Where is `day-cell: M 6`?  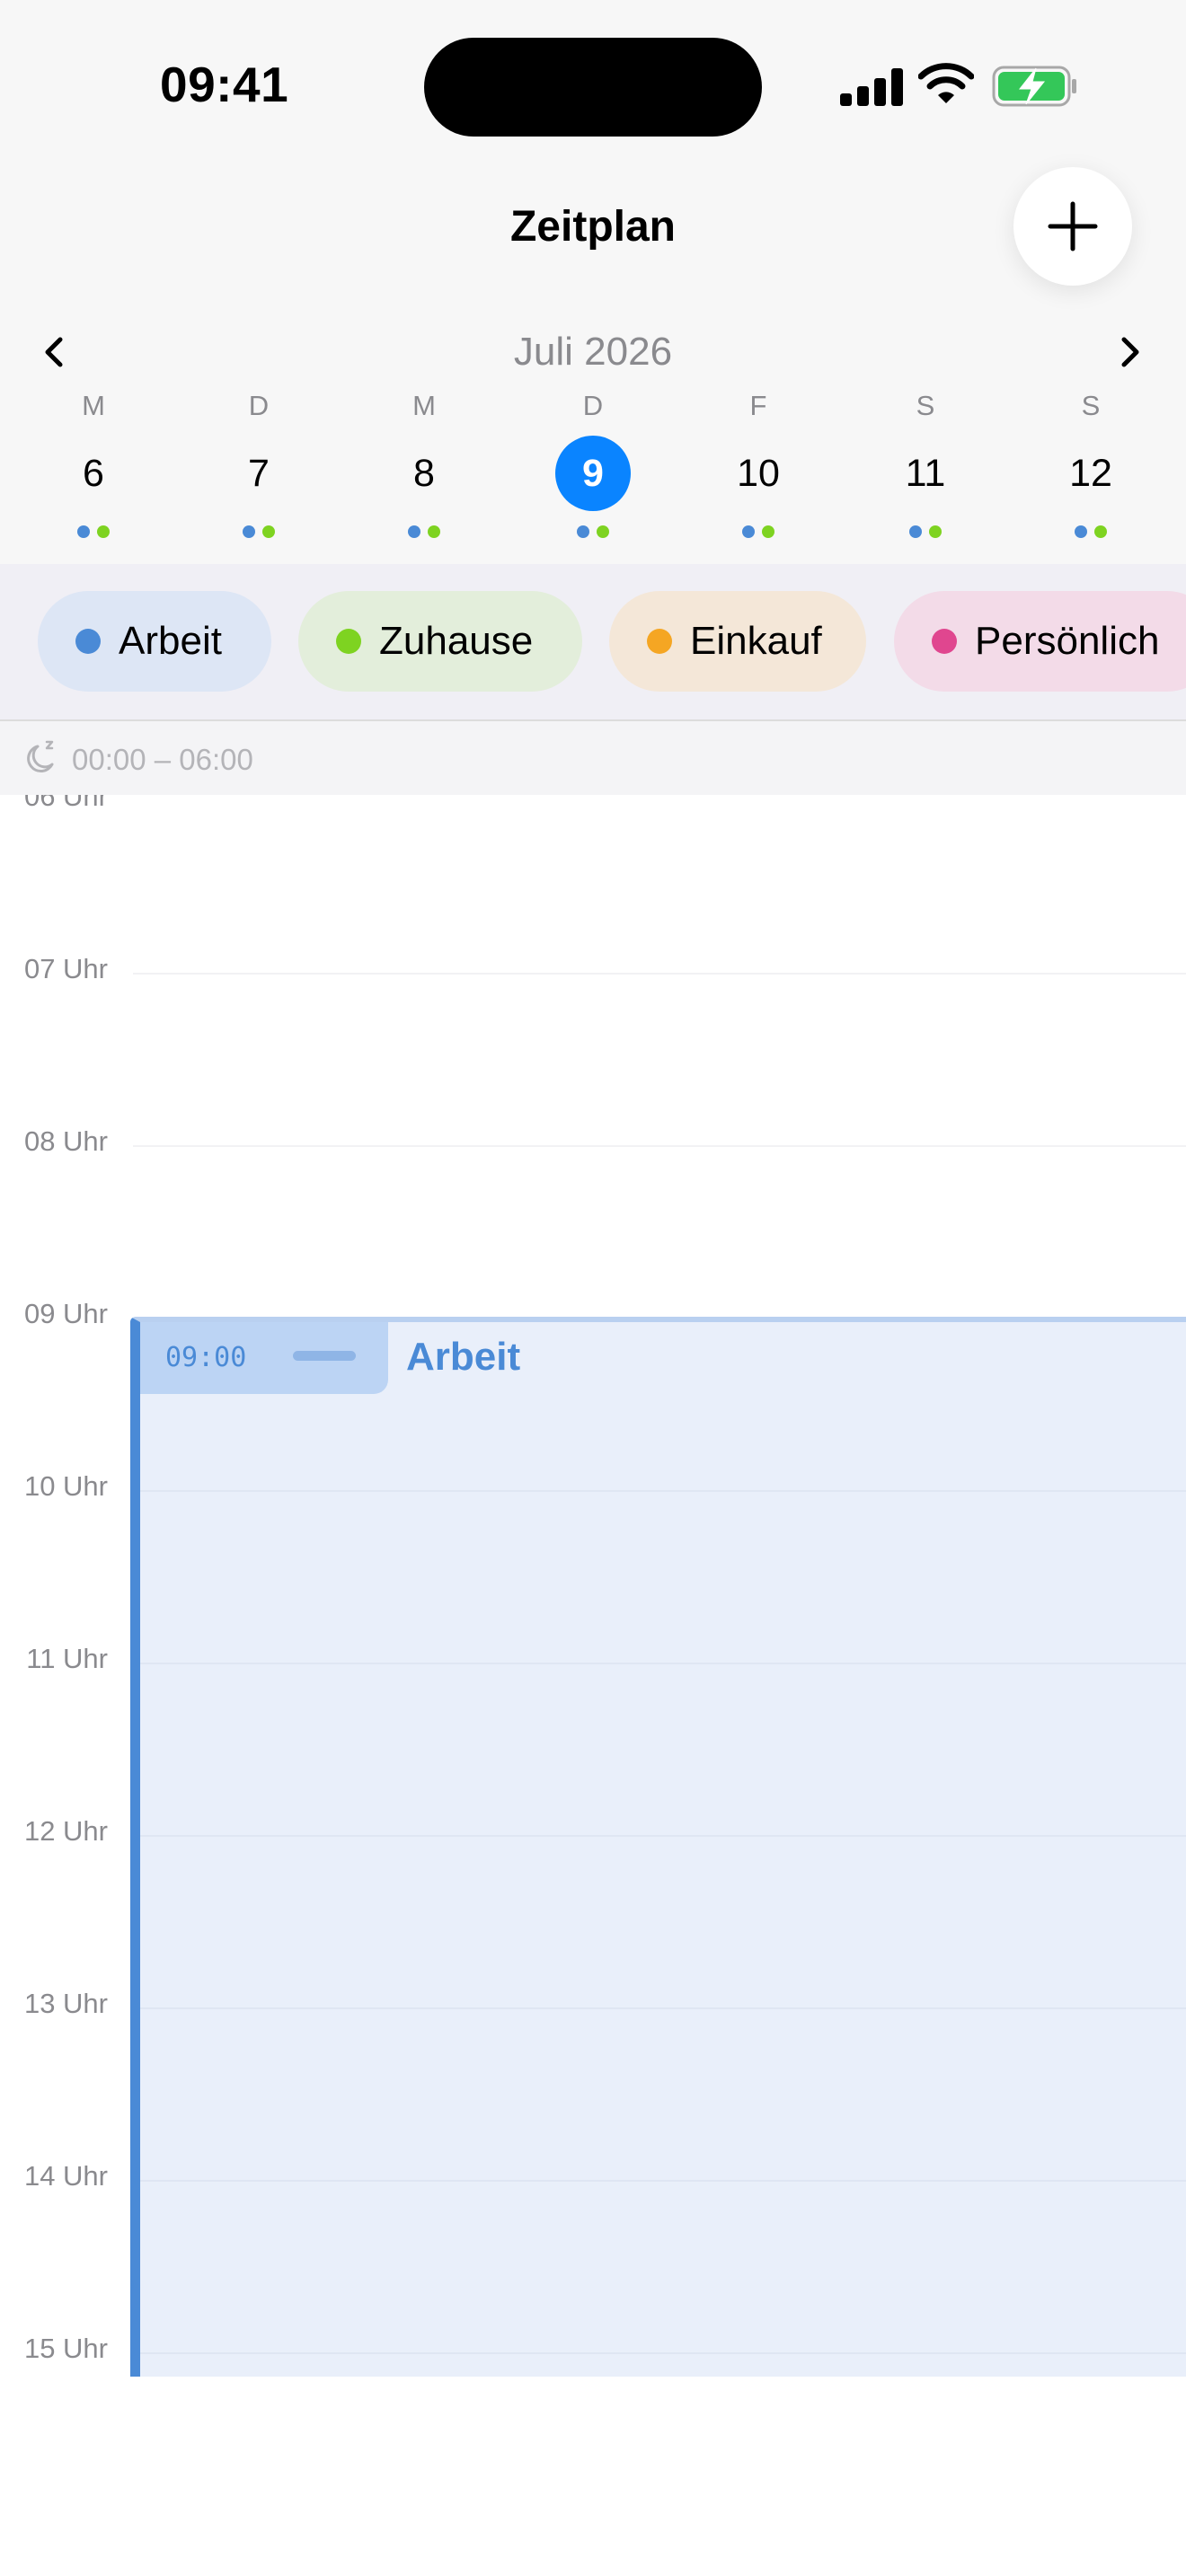
day-cell: M 6 is located at coordinates (93, 467).